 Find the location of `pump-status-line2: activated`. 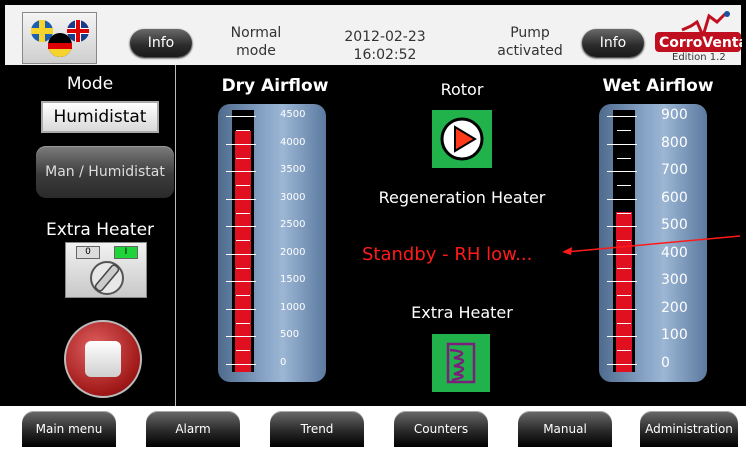

pump-status-line2: activated is located at coordinates (530, 51).